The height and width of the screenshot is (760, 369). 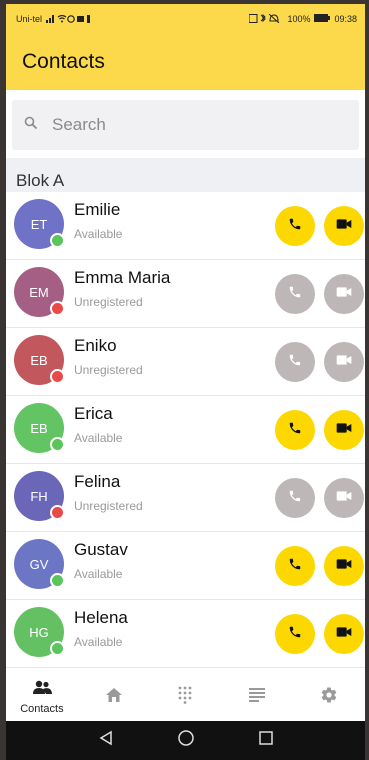 What do you see at coordinates (185, 566) in the screenshot?
I see `contact-row: GV Gustav Available` at bounding box center [185, 566].